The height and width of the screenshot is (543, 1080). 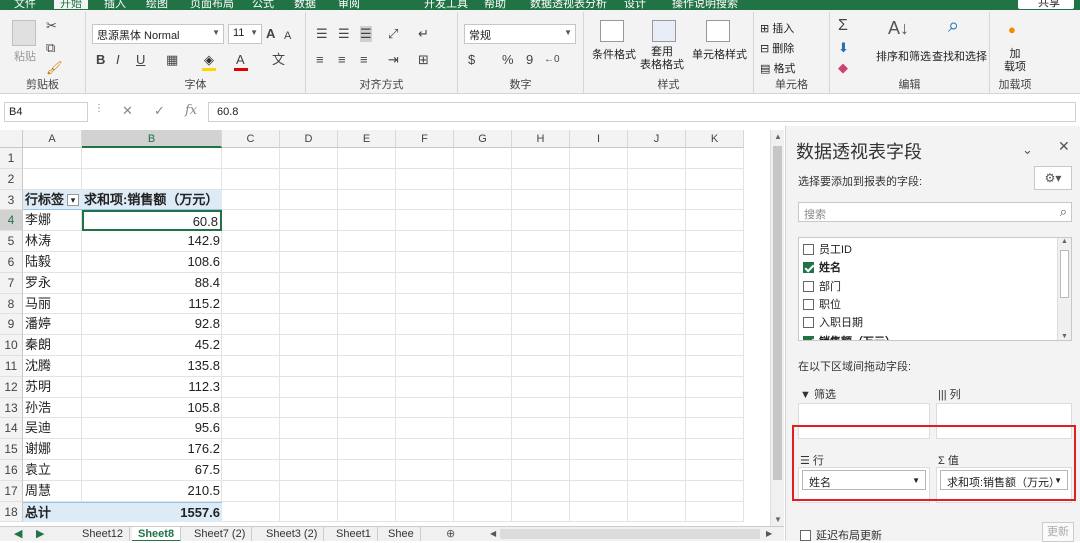 What do you see at coordinates (11, 408) in the screenshot?
I see `row-header-13: 13` at bounding box center [11, 408].